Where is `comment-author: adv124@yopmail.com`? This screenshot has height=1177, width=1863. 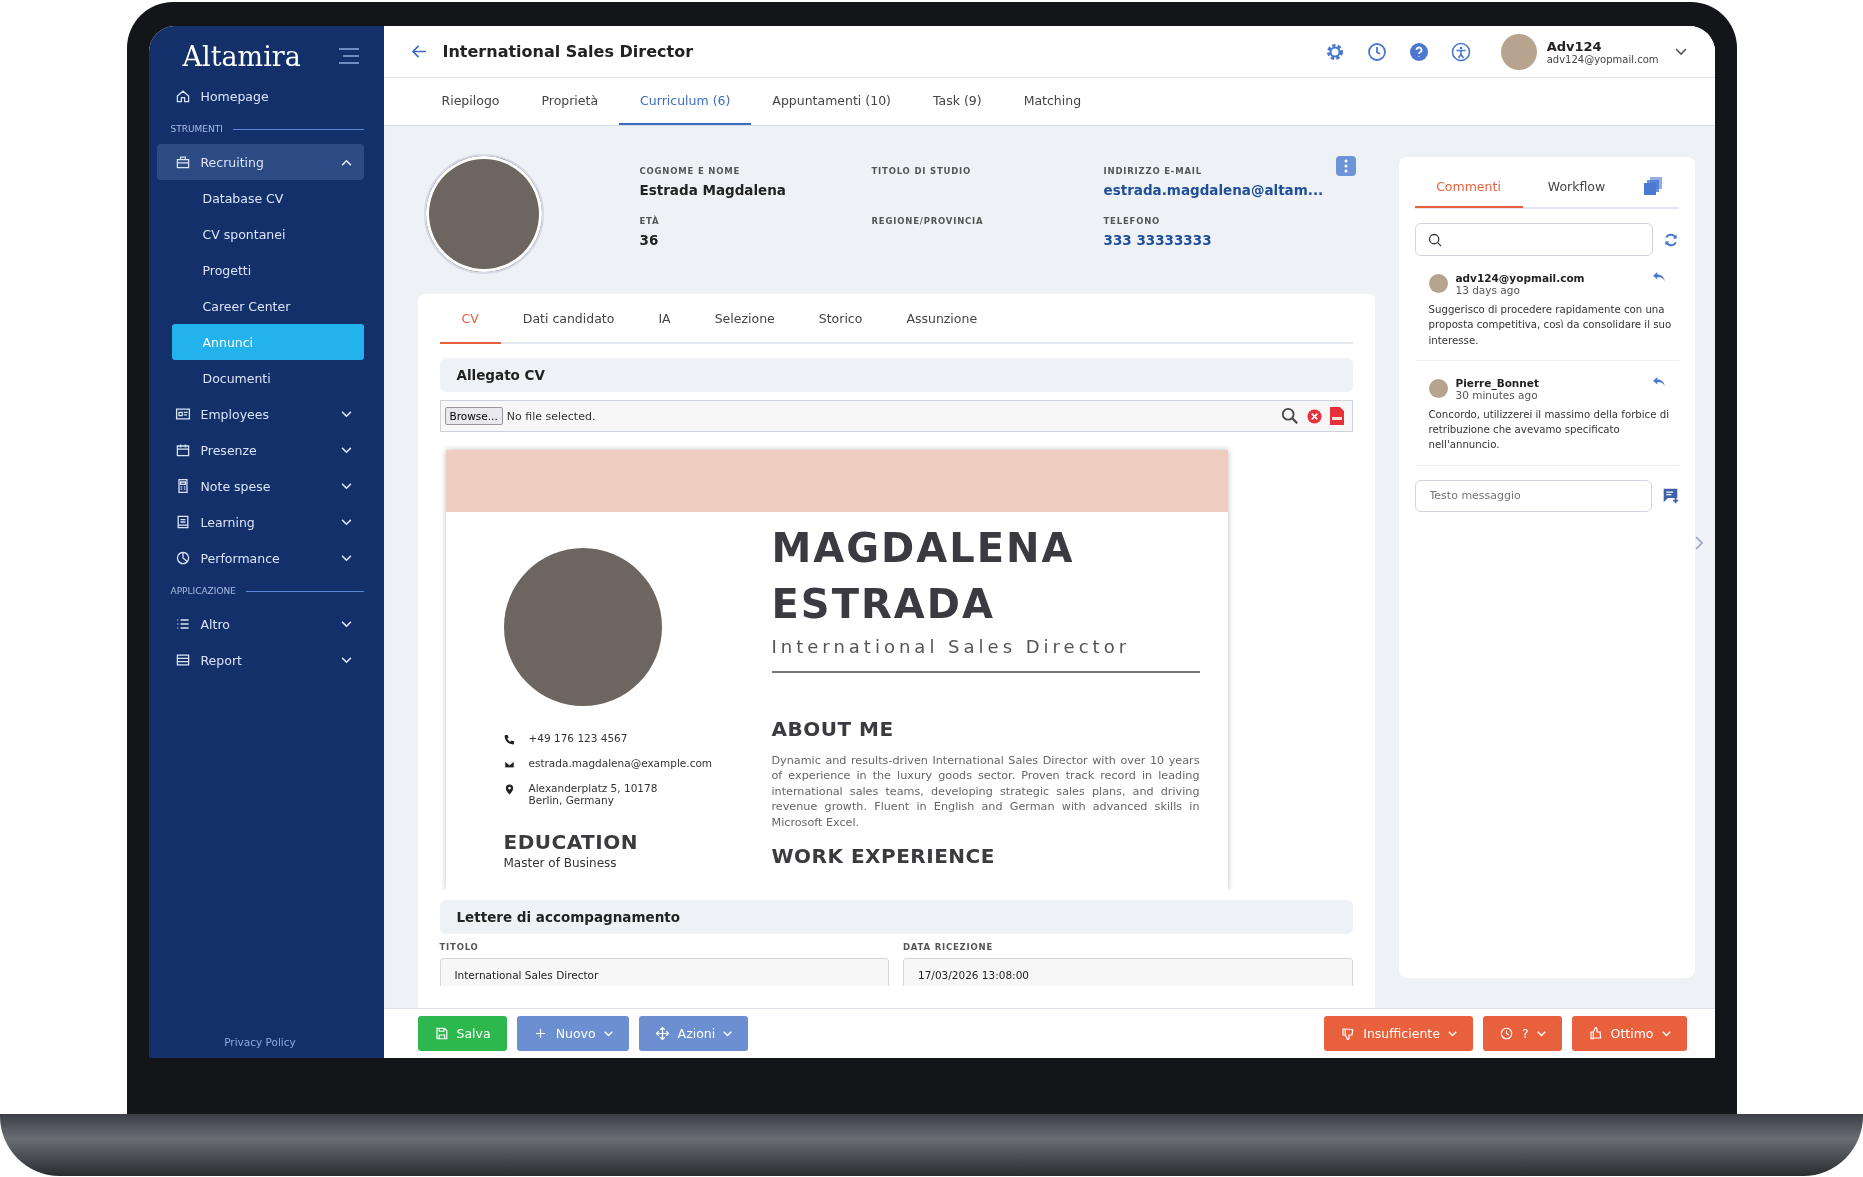 comment-author: adv124@yopmail.com is located at coordinates (1520, 278).